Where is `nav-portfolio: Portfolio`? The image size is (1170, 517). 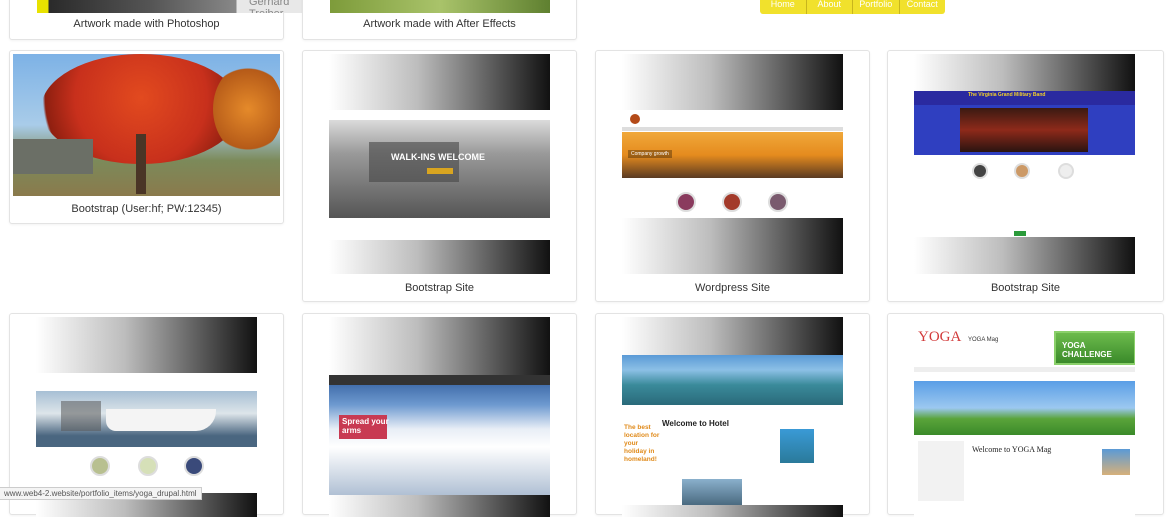 nav-portfolio: Portfolio is located at coordinates (876, 7).